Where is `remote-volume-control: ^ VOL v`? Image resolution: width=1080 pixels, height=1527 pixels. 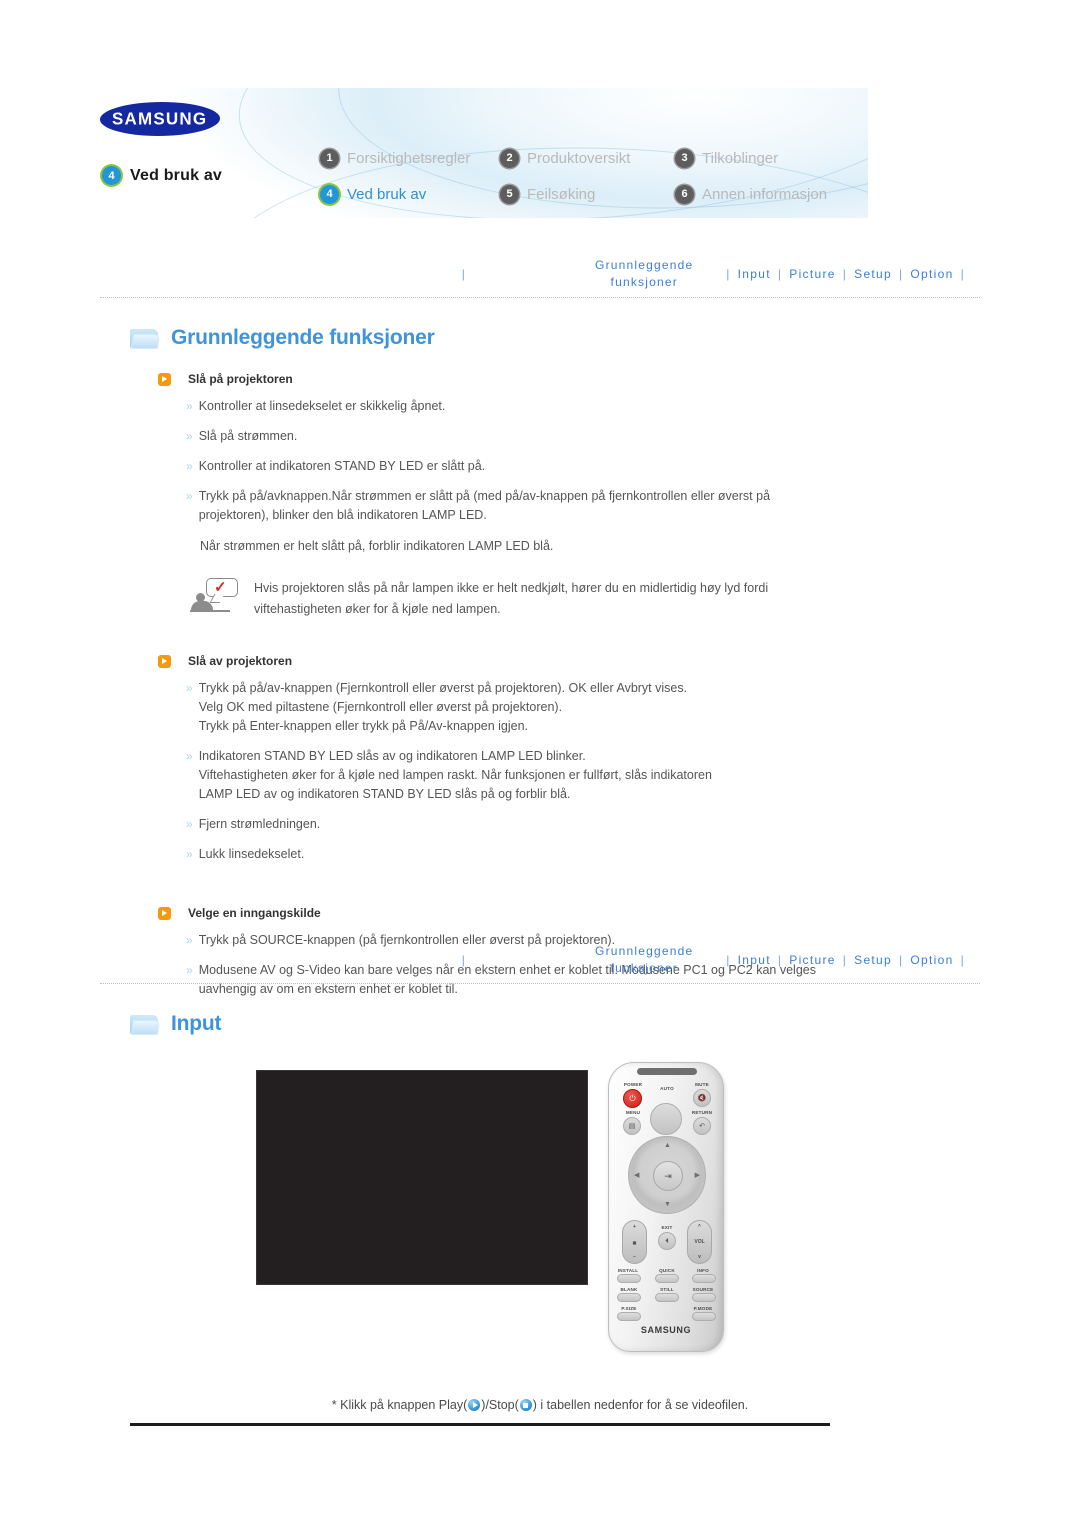
remote-volume-control: ^ VOL v is located at coordinates (699, 1242).